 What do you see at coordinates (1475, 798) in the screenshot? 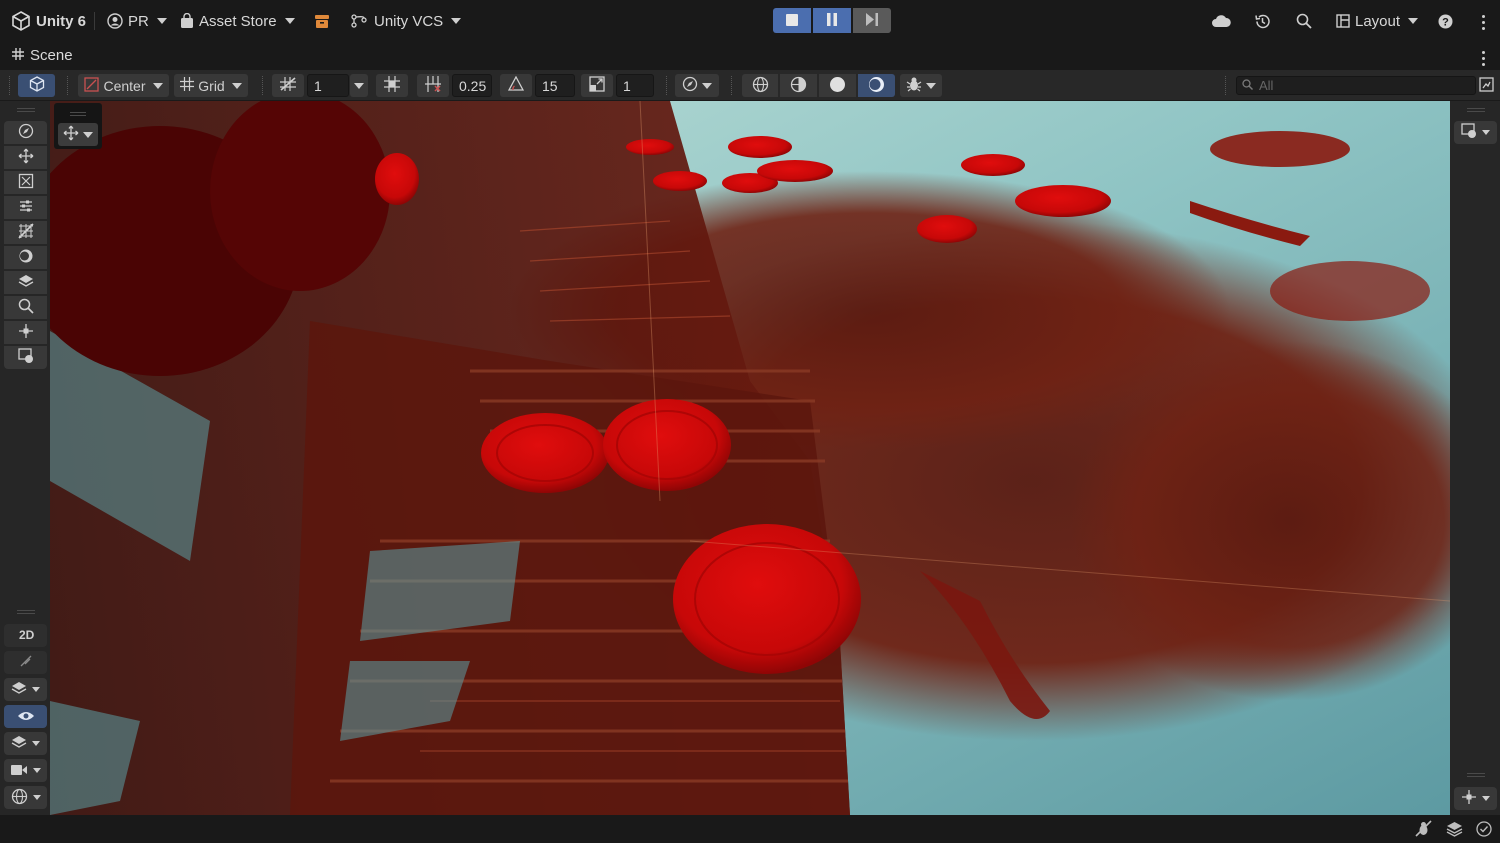
I see `orientation-gizmo-dropdown` at bounding box center [1475, 798].